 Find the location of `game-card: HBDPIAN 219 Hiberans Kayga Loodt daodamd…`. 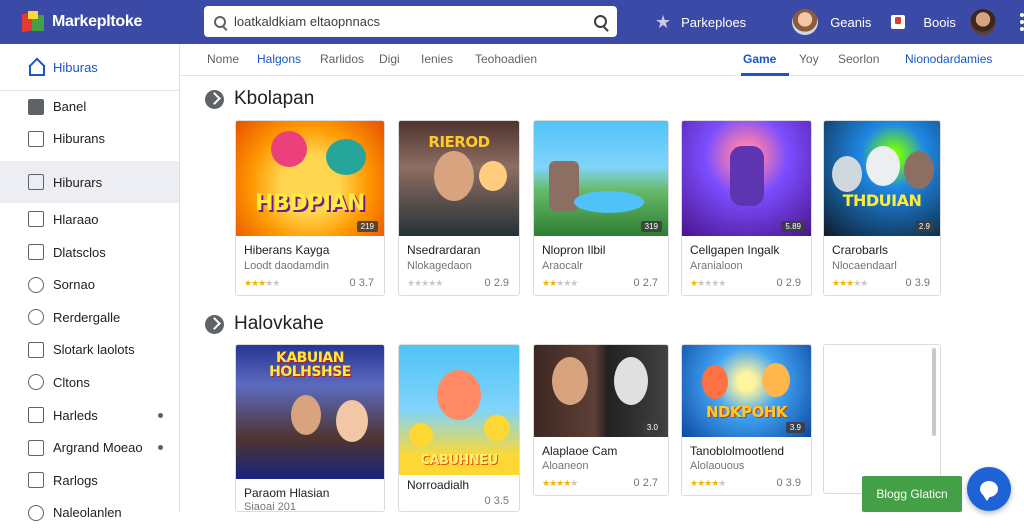

game-card: HBDPIAN 219 Hiberans Kayga Loodt daodamd… is located at coordinates (310, 208).